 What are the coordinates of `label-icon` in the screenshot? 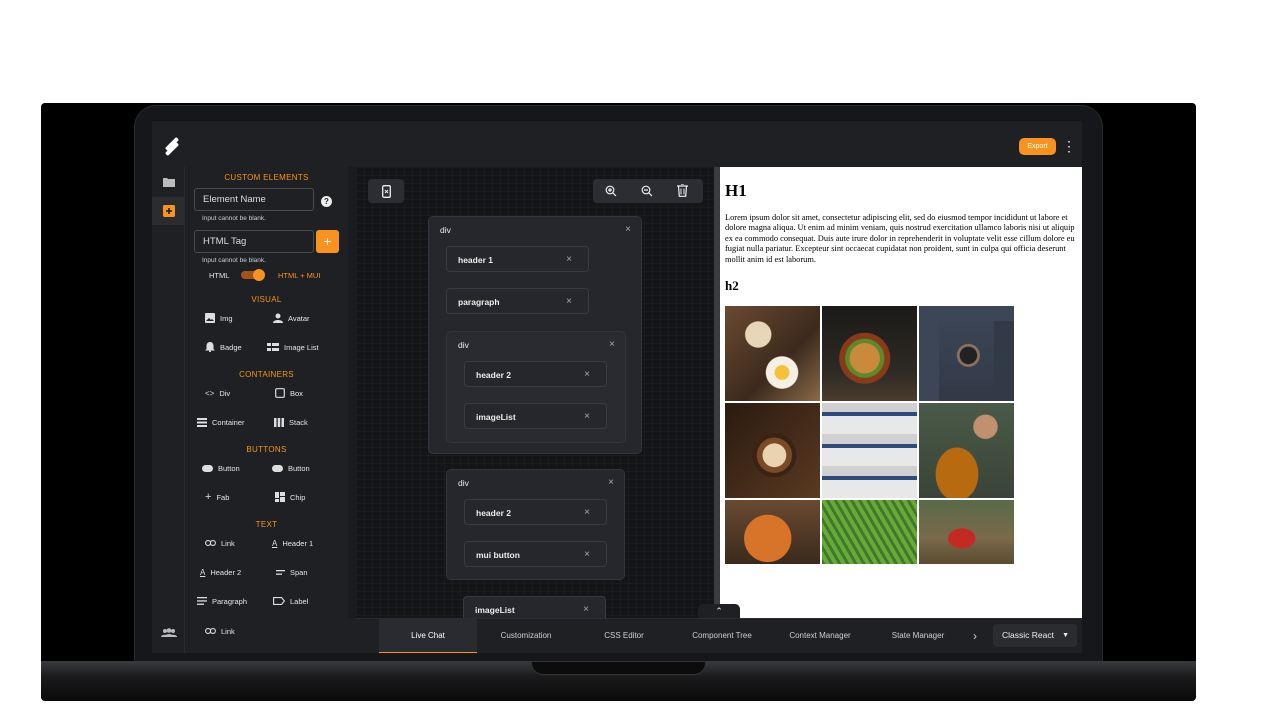 It's located at (279, 601).